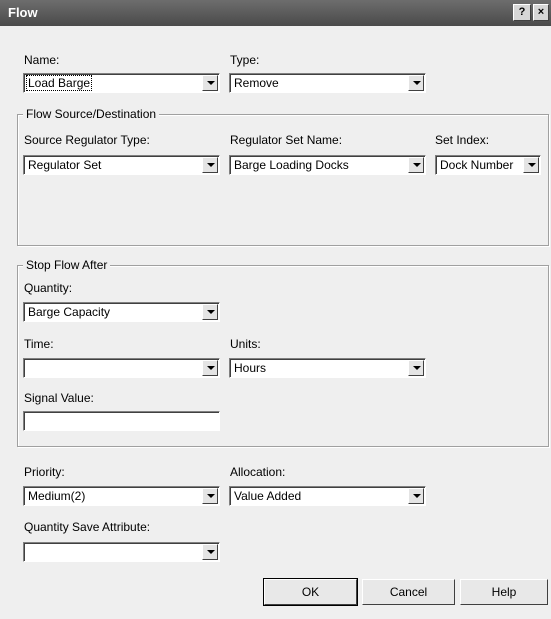 This screenshot has width=551, height=619. Describe the element at coordinates (327, 368) in the screenshot. I see `units-combo: Hours` at that location.